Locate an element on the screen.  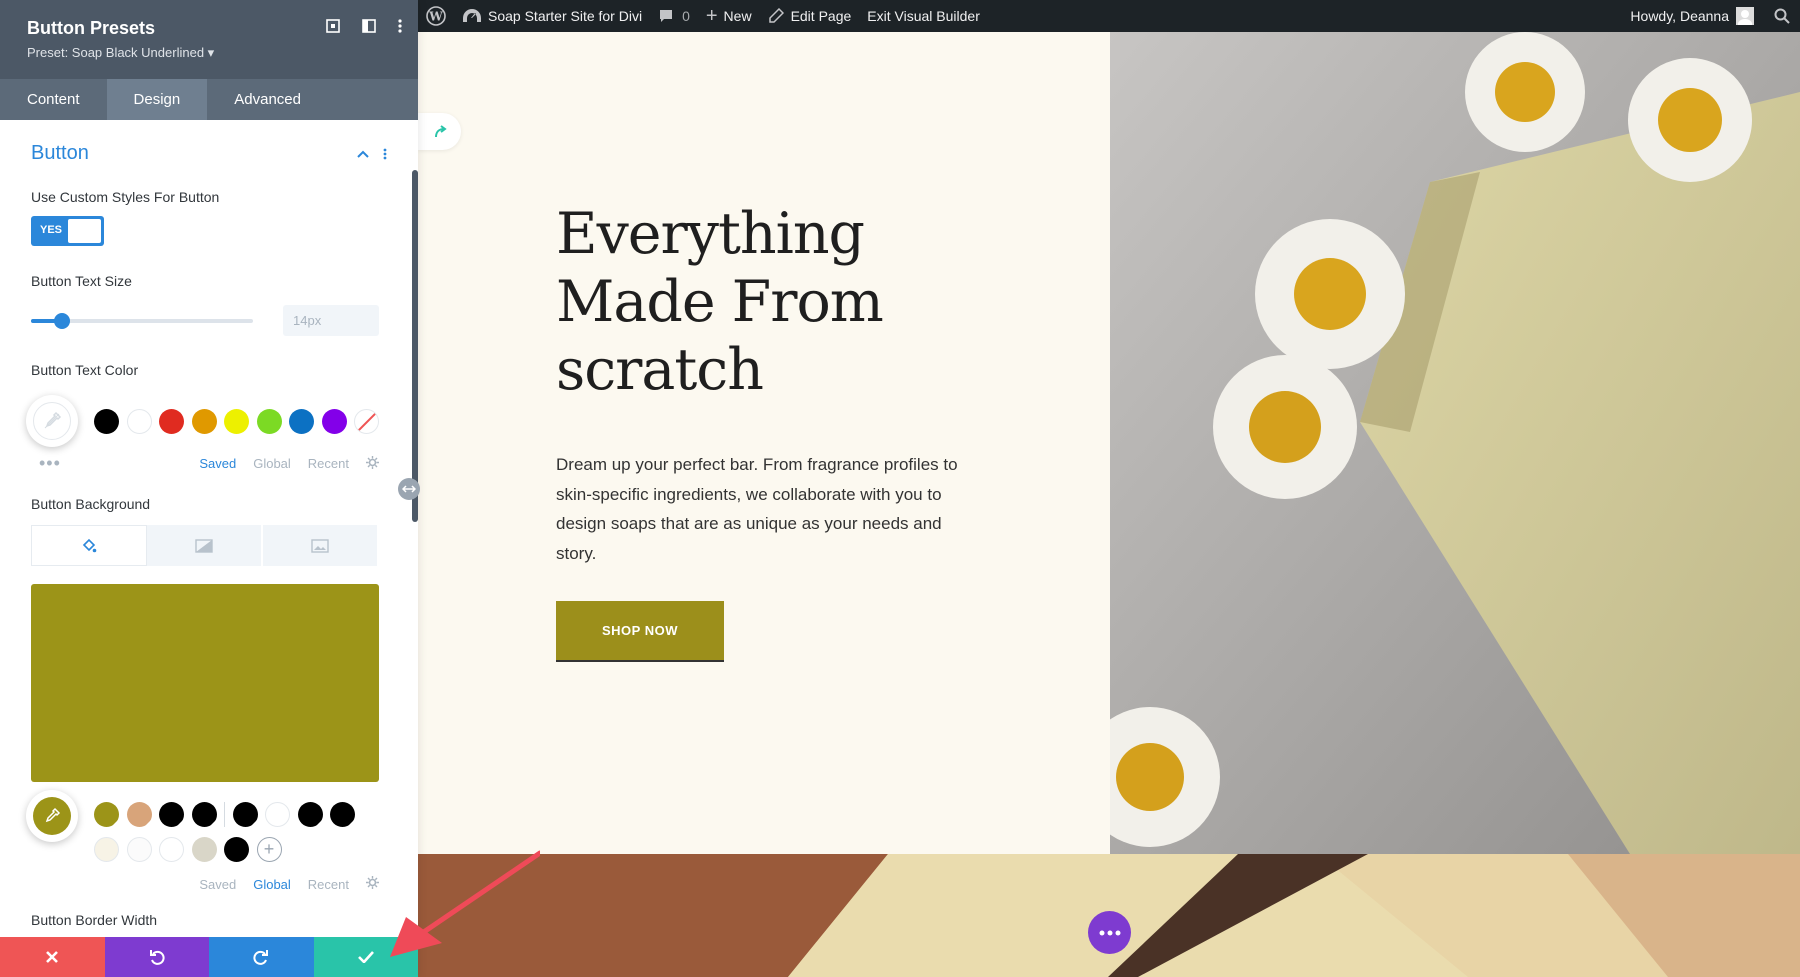
section-menu-icon is located at coordinates (385, 154).